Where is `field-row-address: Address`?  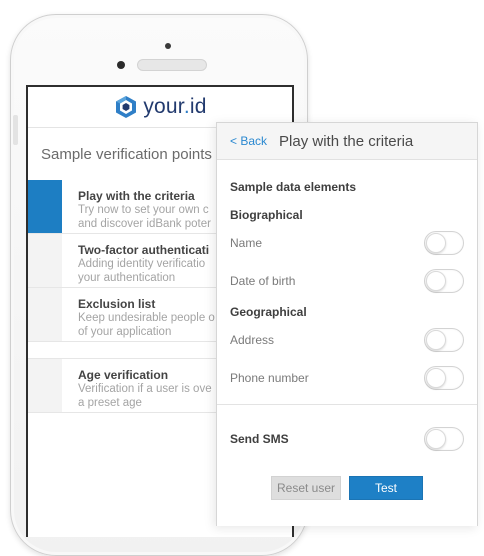
field-row-address: Address is located at coordinates (347, 340).